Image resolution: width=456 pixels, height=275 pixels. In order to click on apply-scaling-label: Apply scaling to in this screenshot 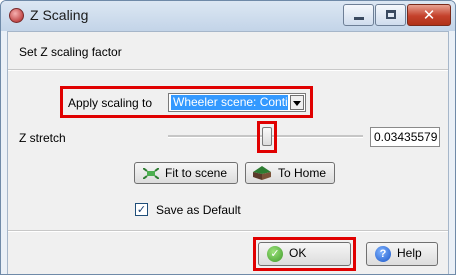, I will do `click(110, 103)`.